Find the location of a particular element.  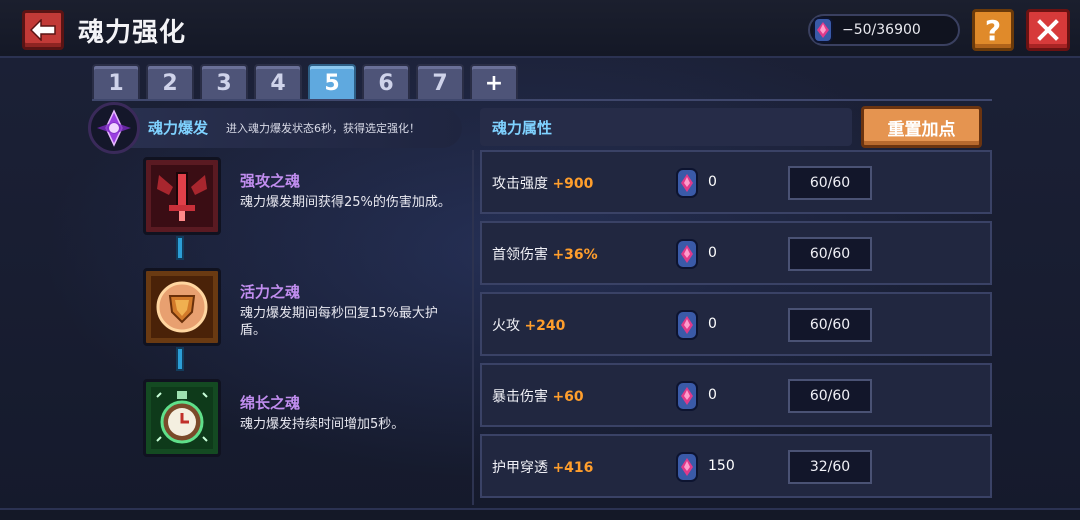

attribute-row: 火攻 +240 0 60/60 is located at coordinates (736, 324).